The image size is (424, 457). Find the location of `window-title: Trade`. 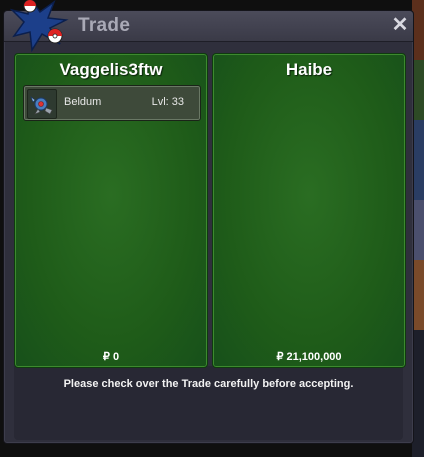

window-title: Trade is located at coordinates (104, 25).